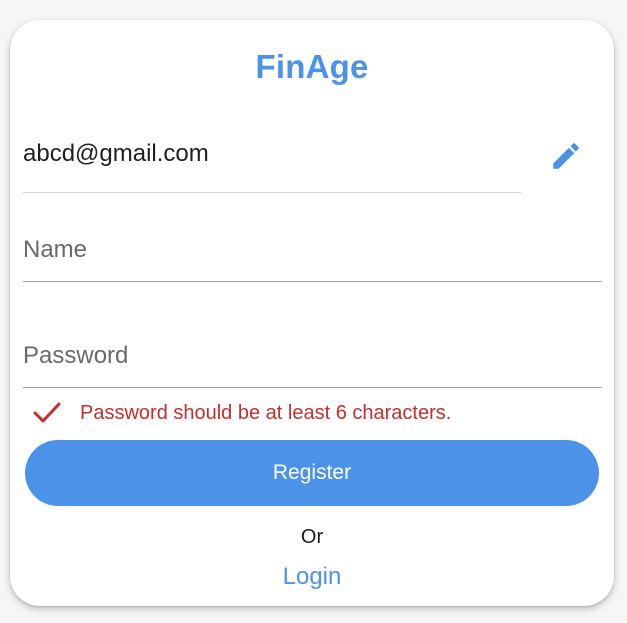 The height and width of the screenshot is (623, 627). Describe the element at coordinates (312, 577) in the screenshot. I see `login-link: Login` at that location.